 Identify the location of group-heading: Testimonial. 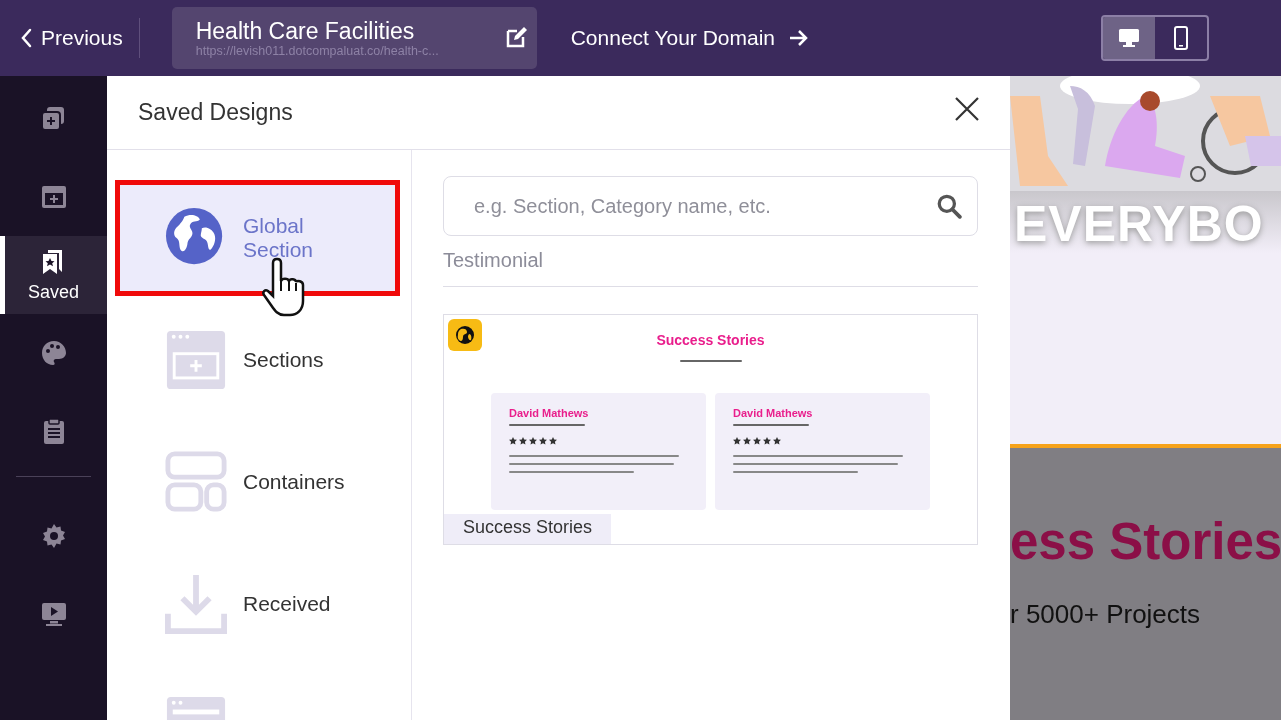
(710, 268).